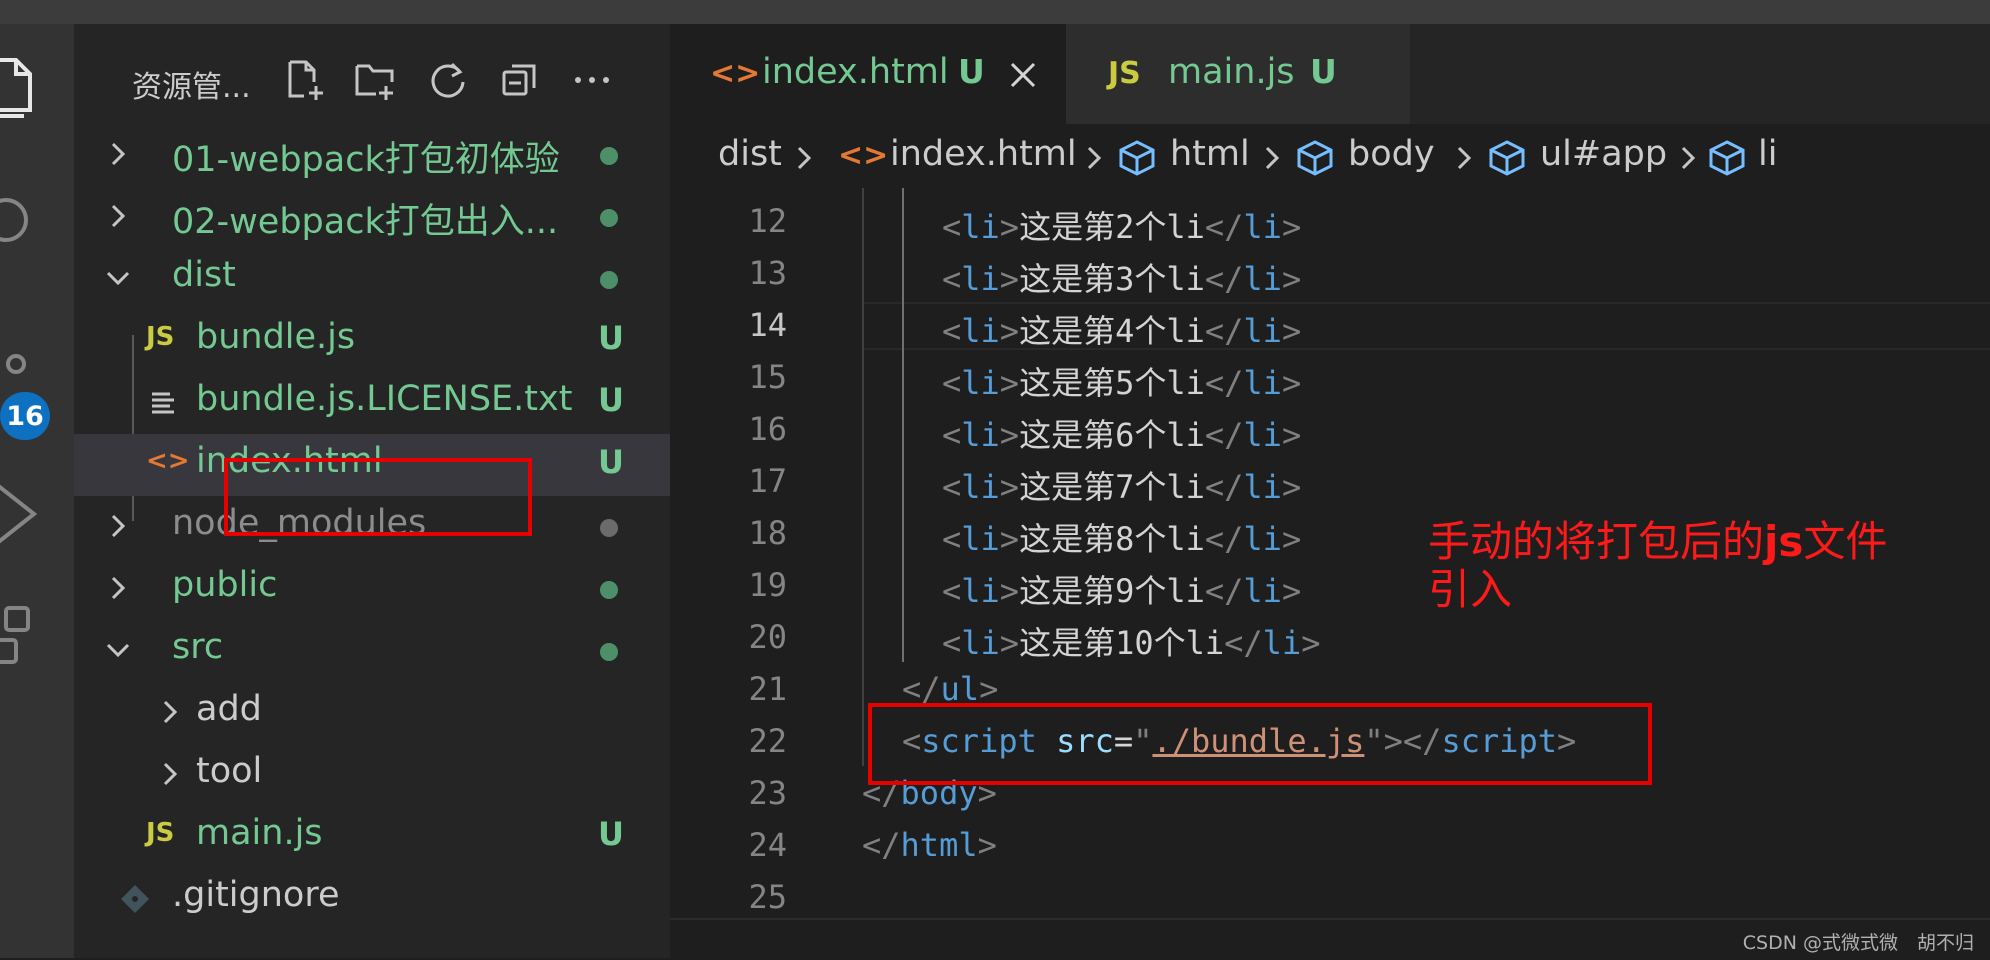 The width and height of the screenshot is (1990, 960). What do you see at coordinates (225, 585) in the screenshot?
I see `tree-label: public` at bounding box center [225, 585].